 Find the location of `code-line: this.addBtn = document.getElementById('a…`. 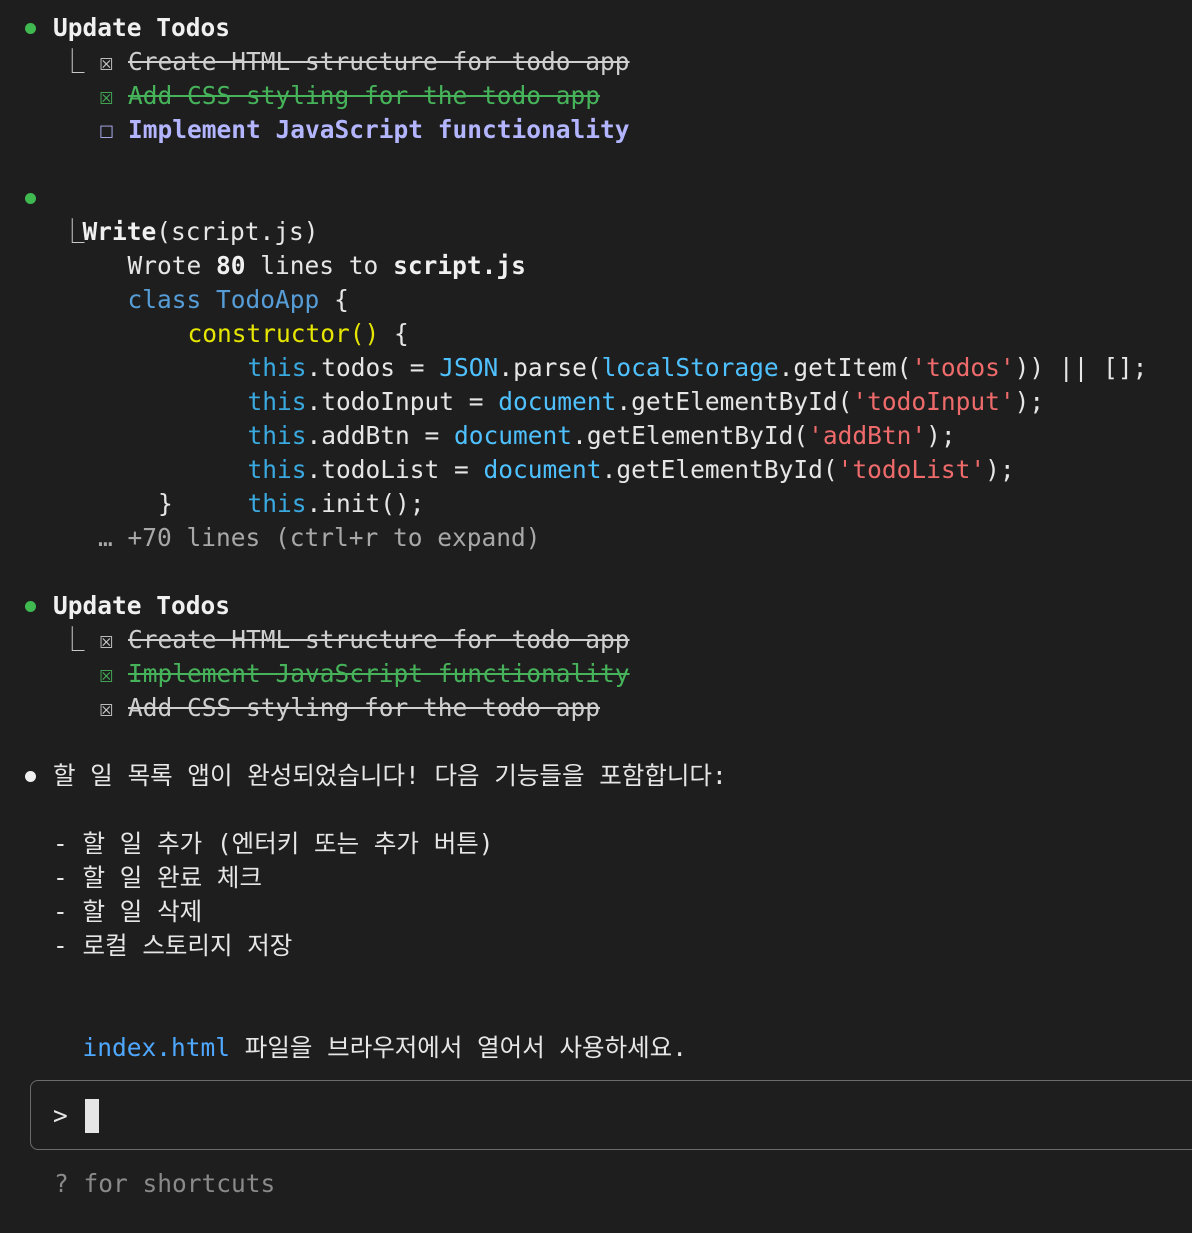

code-line: this.addBtn = document.getElementById('a… is located at coordinates (587, 417).